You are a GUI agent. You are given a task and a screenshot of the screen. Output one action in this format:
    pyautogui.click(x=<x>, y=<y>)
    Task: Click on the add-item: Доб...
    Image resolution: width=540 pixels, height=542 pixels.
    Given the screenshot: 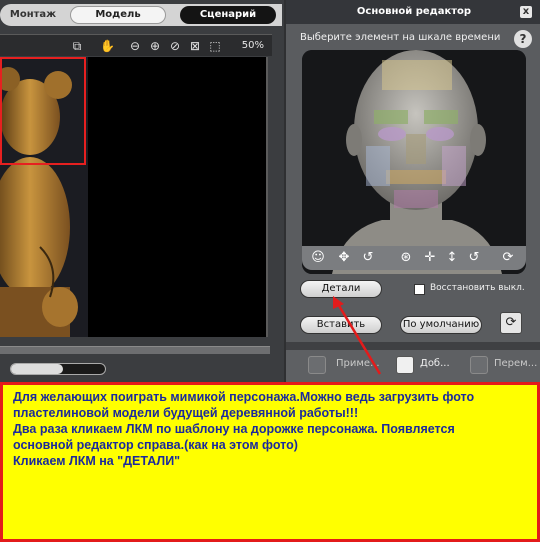 What is the action you would take?
    pyautogui.click(x=435, y=363)
    